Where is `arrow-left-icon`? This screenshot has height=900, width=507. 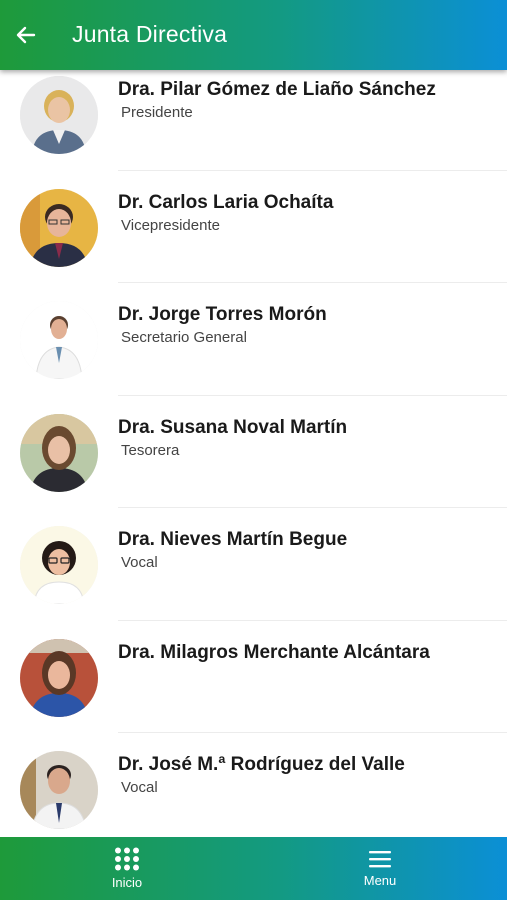
arrow-left-icon is located at coordinates (26, 35).